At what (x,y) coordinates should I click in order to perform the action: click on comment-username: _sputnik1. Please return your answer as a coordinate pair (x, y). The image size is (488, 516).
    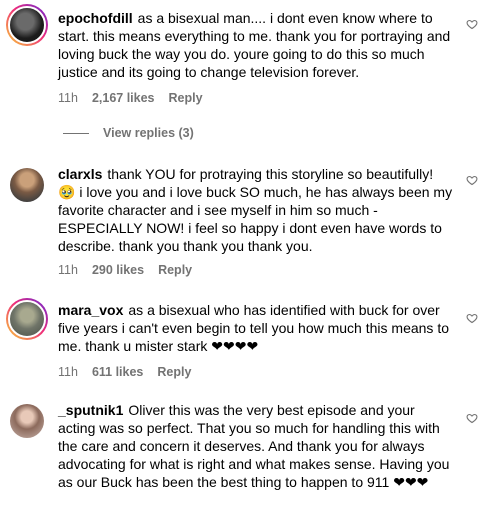
    Looking at the image, I should click on (90, 410).